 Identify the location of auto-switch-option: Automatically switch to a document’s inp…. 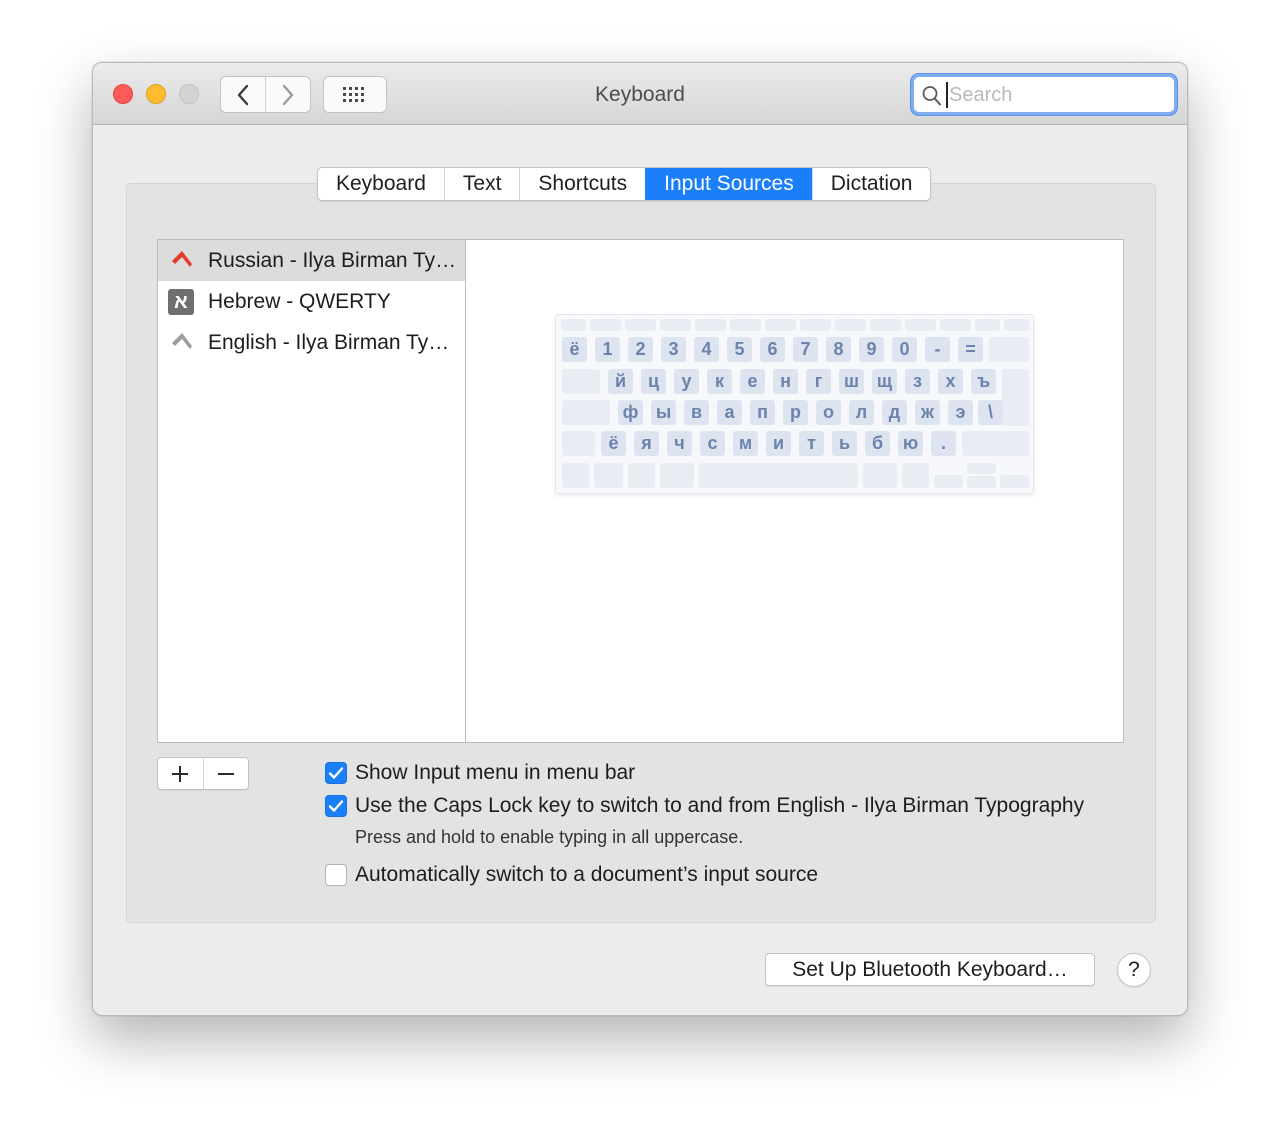
(571, 875).